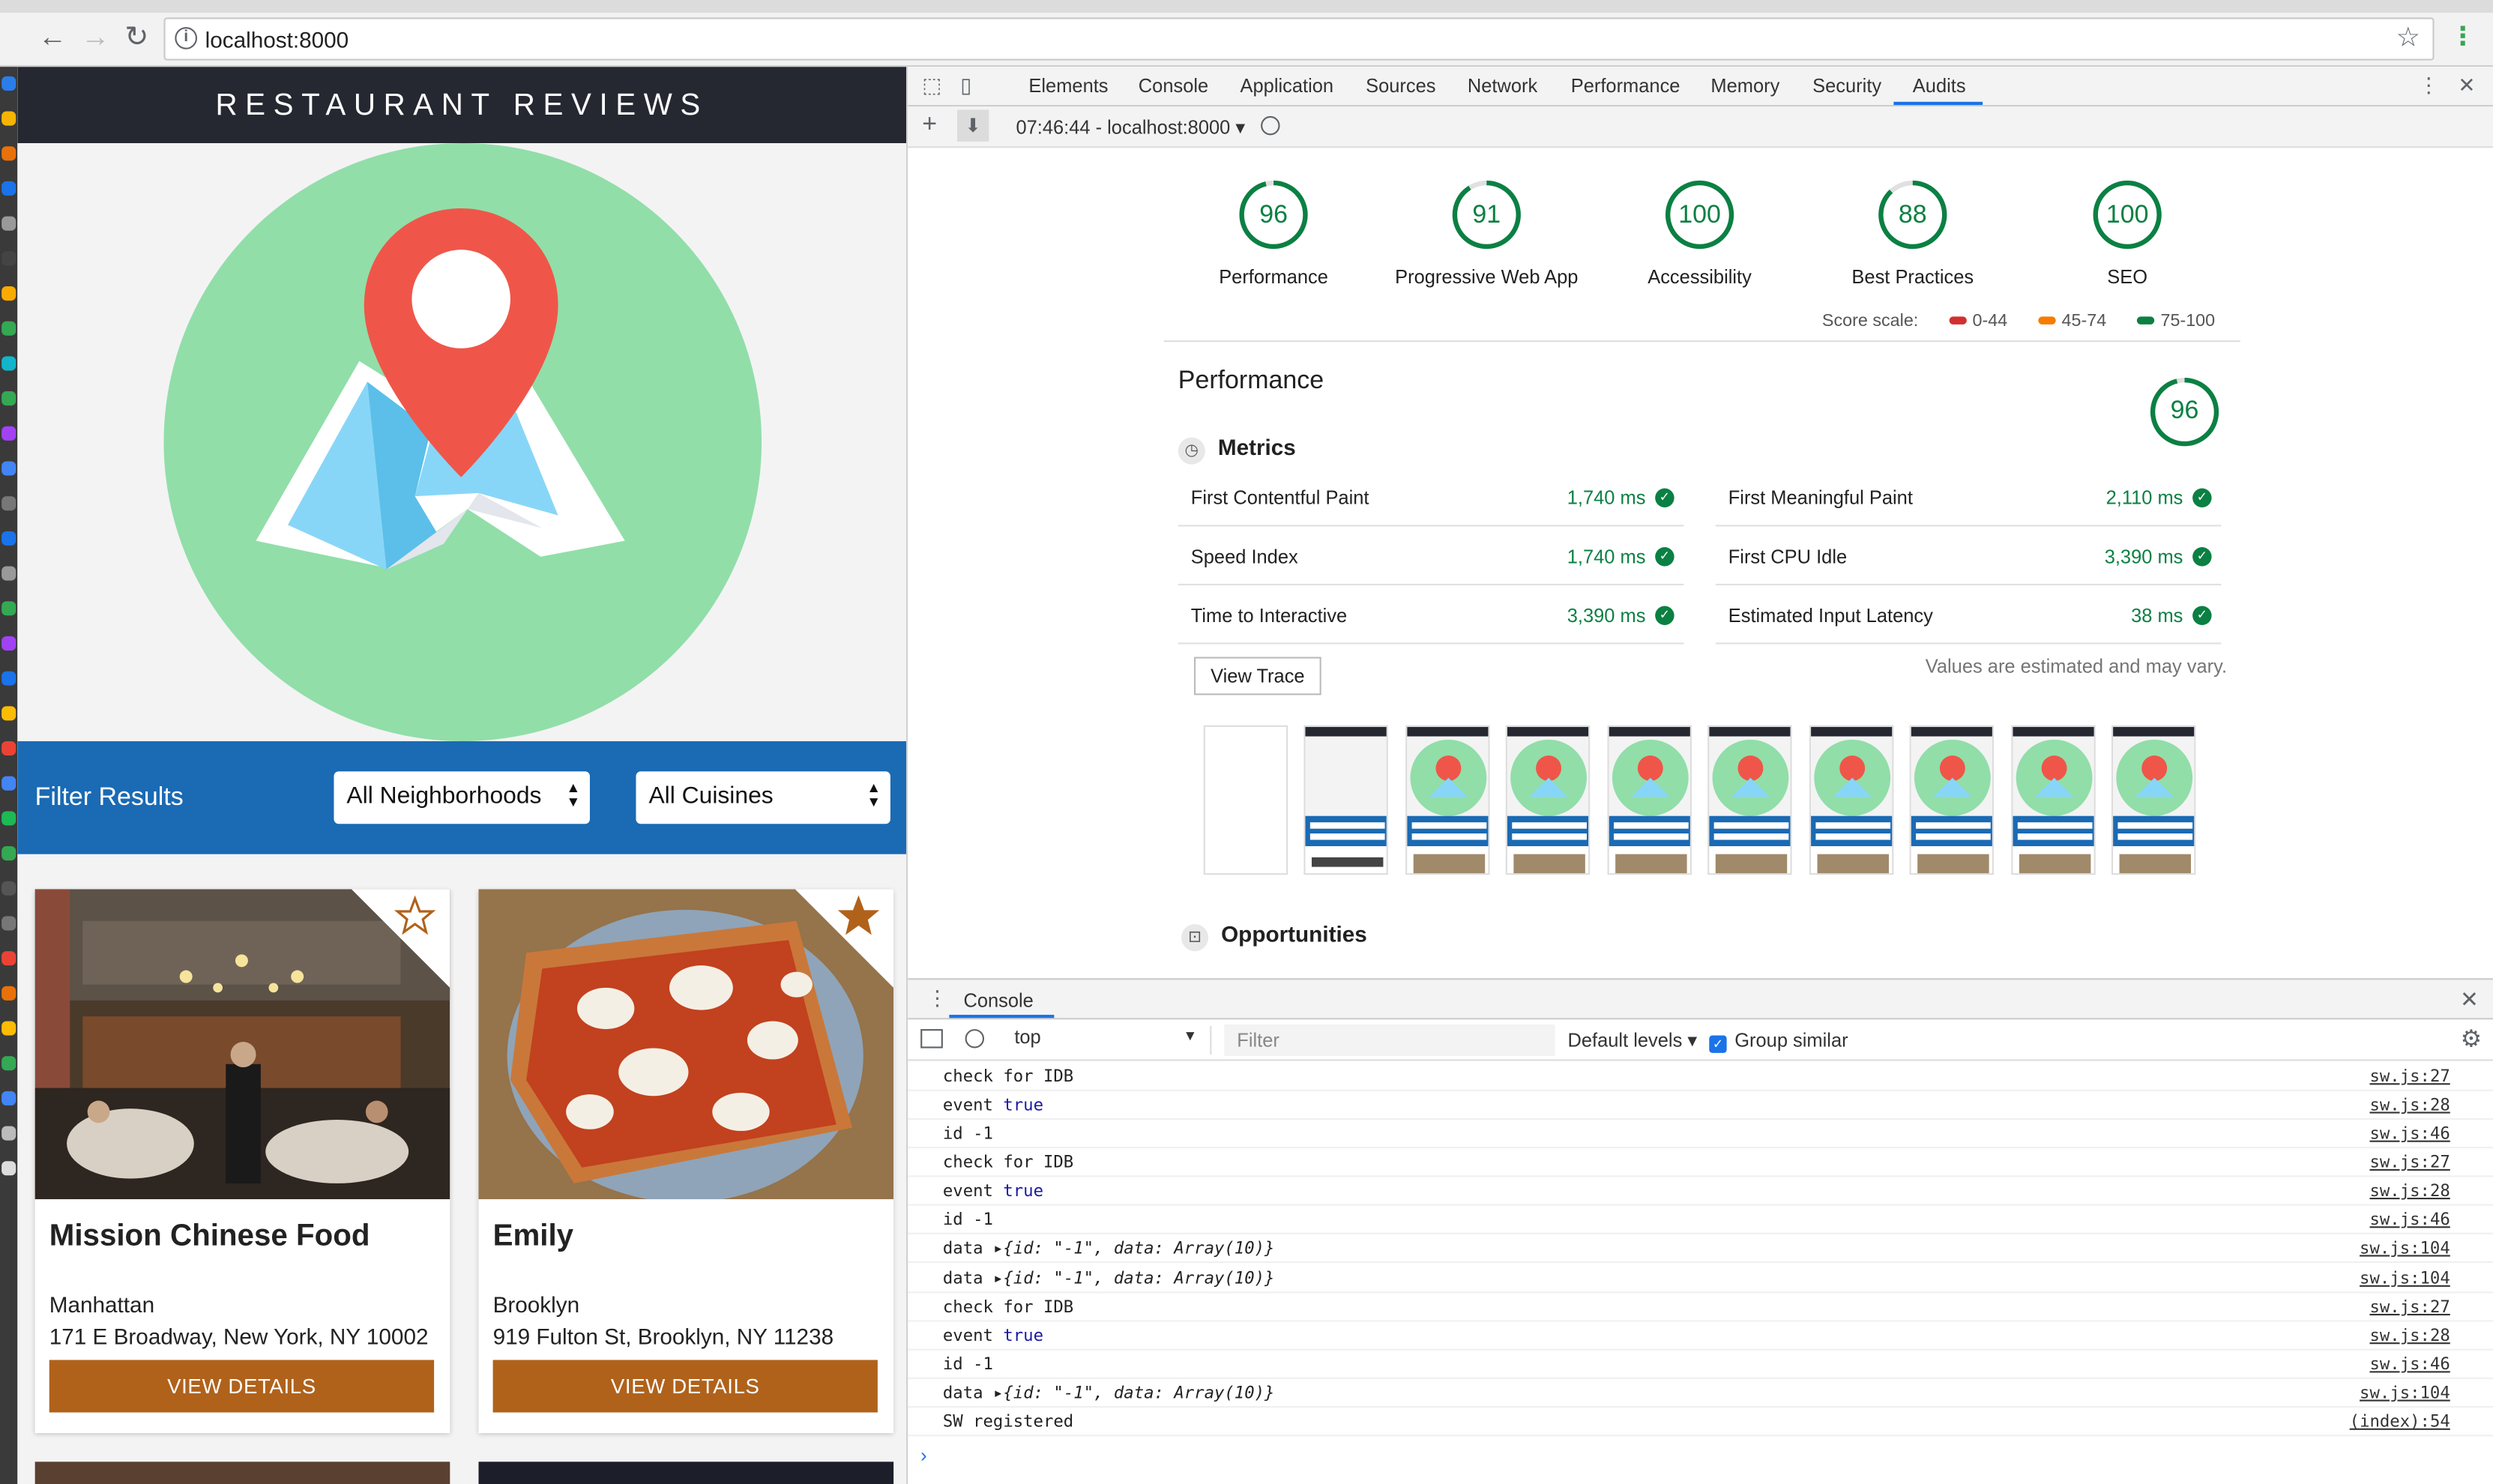 Image resolution: width=2493 pixels, height=1484 pixels. I want to click on score-gauge: 100 Accessibility, so click(1699, 233).